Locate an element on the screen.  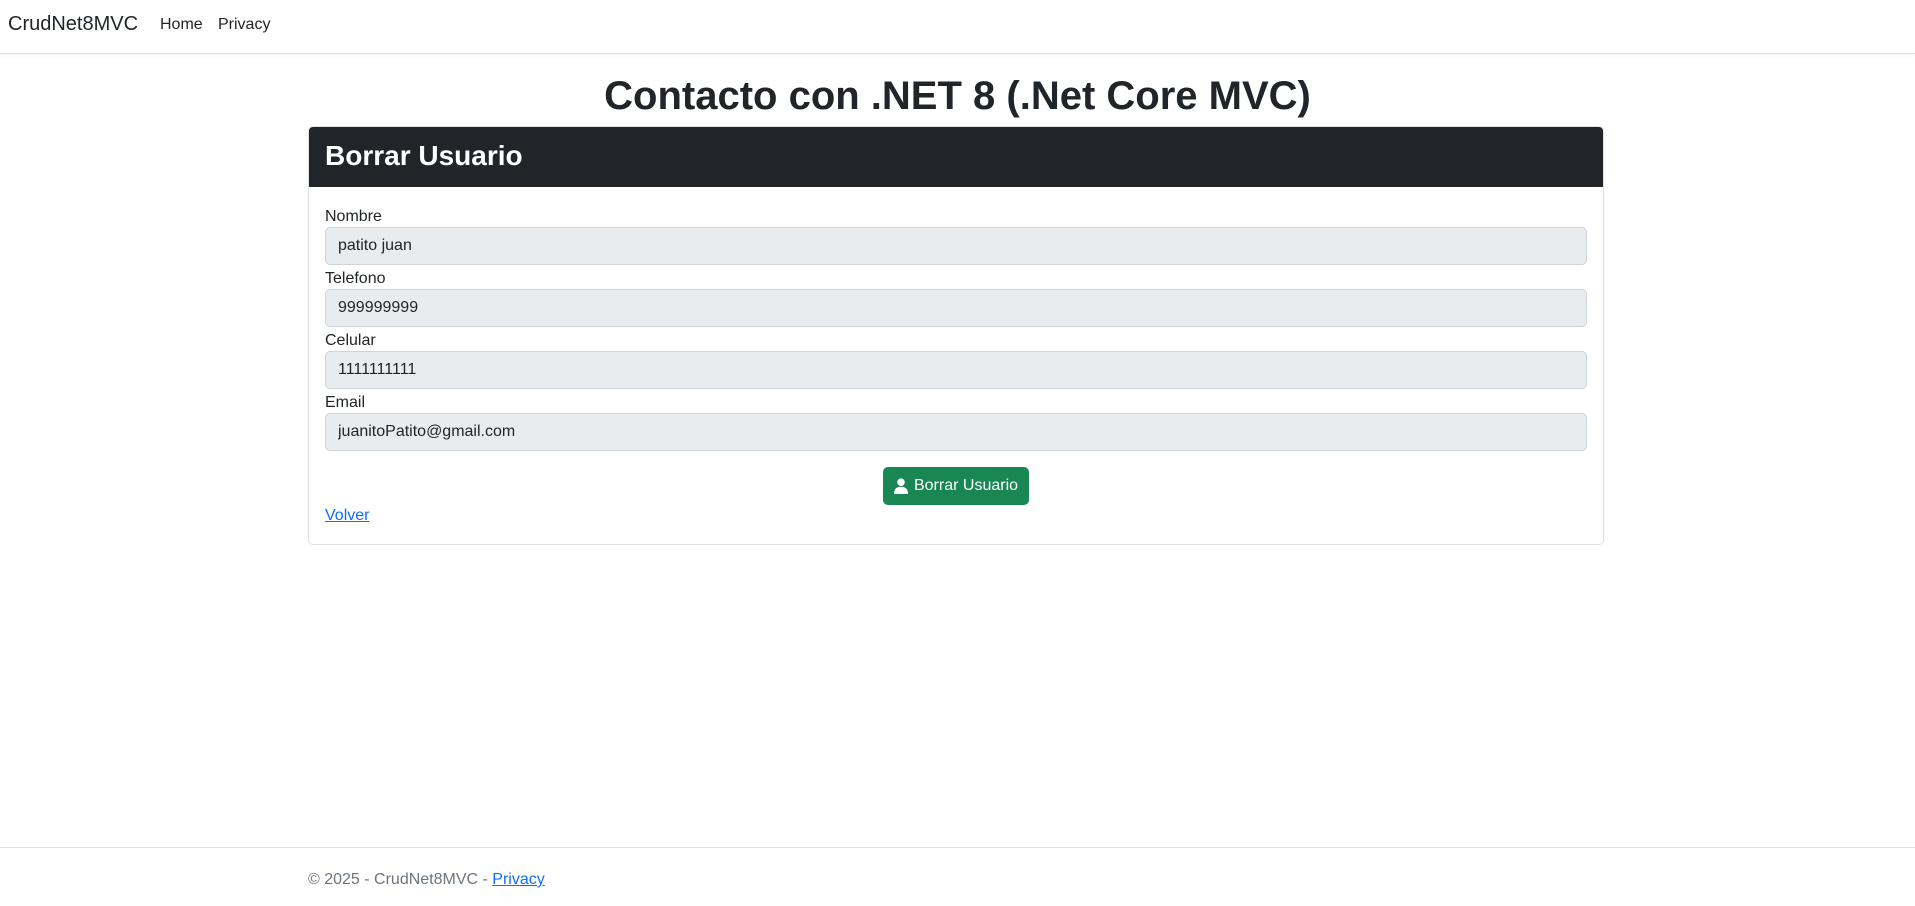
nombre-label: Nombre is located at coordinates (353, 216).